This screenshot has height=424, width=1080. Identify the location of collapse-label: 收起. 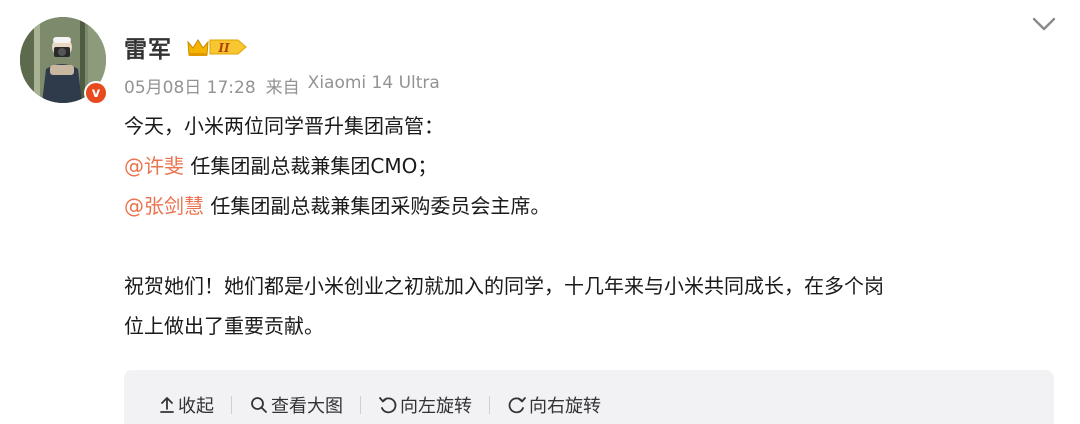
(196, 406).